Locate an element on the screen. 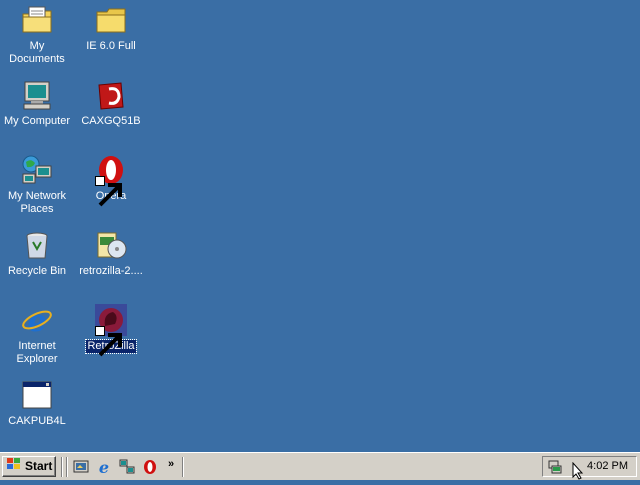  system-tray: 4:02 PM is located at coordinates (589, 466).